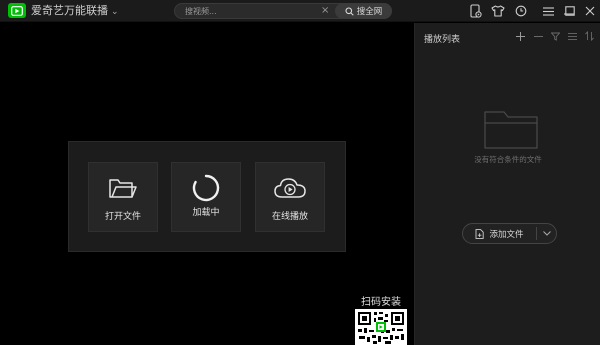 Image resolution: width=600 pixels, height=345 pixels. Describe the element at coordinates (570, 11) in the screenshot. I see `maximize-icon` at that location.